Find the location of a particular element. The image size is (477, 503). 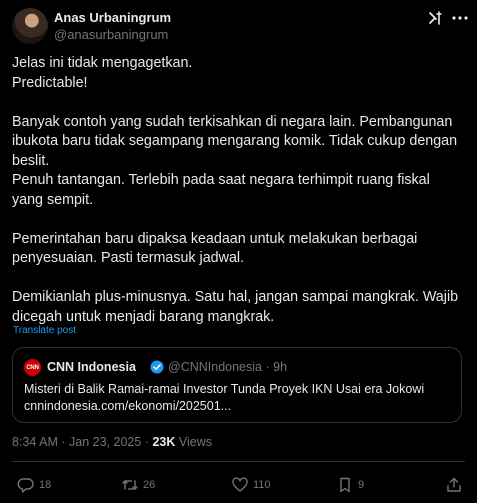

author-handle: @anasurbaningrum is located at coordinates (111, 34).